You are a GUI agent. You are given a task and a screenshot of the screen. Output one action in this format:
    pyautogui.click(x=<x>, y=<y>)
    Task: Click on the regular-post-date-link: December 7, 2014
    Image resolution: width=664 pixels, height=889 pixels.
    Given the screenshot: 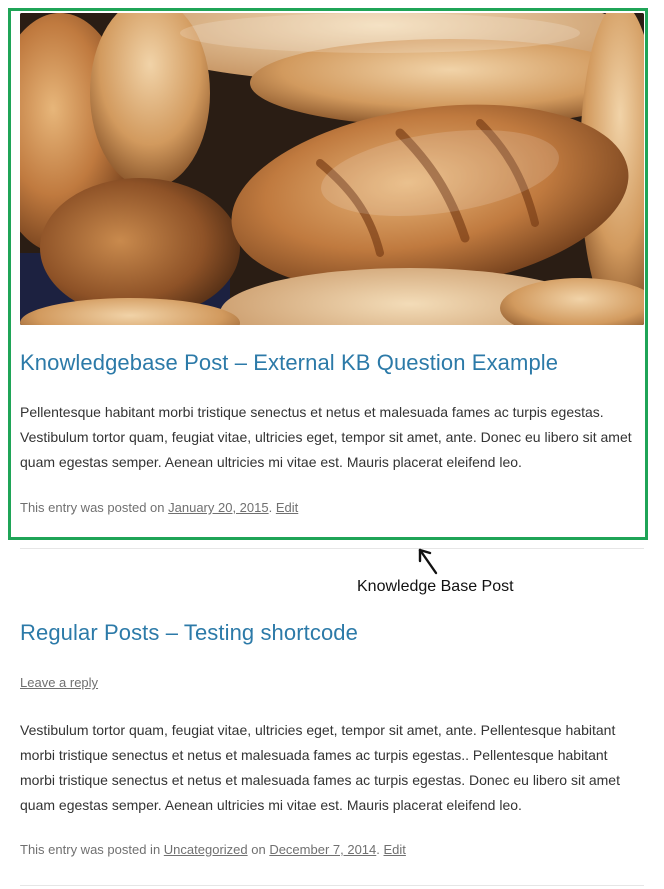 What is the action you would take?
    pyautogui.click(x=322, y=849)
    